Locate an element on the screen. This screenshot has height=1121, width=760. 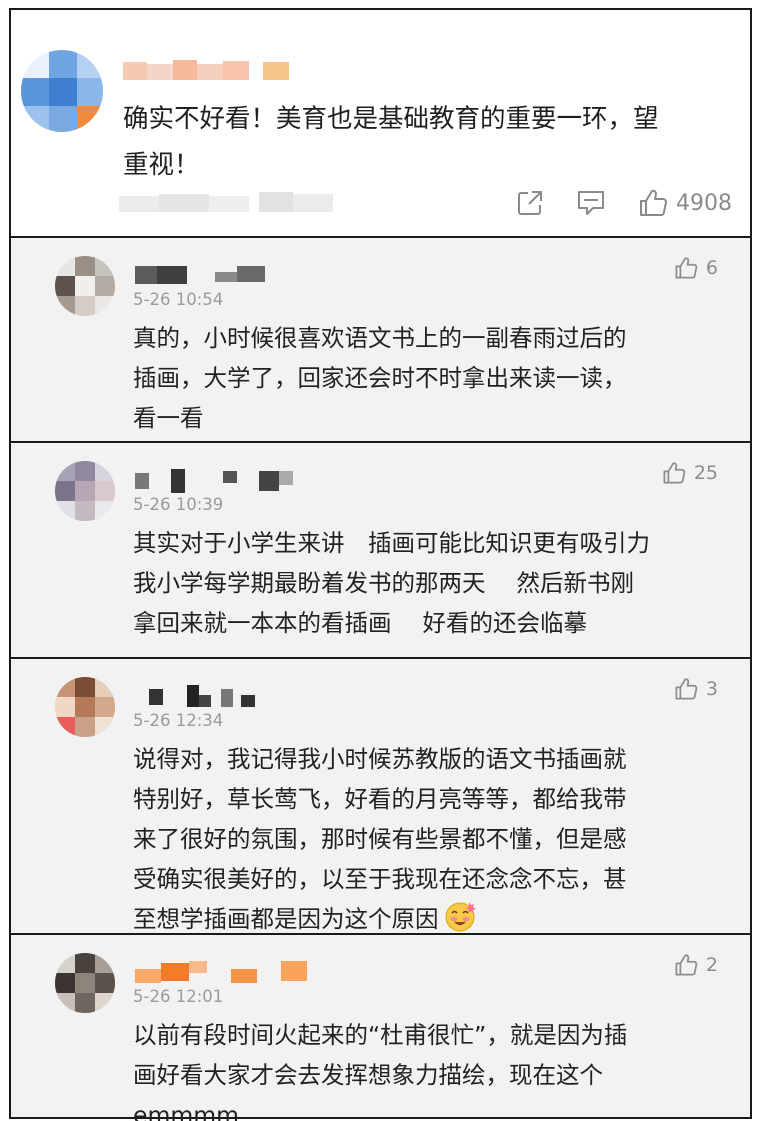
reply-timestamp: 5-26 12:01 is located at coordinates (178, 996).